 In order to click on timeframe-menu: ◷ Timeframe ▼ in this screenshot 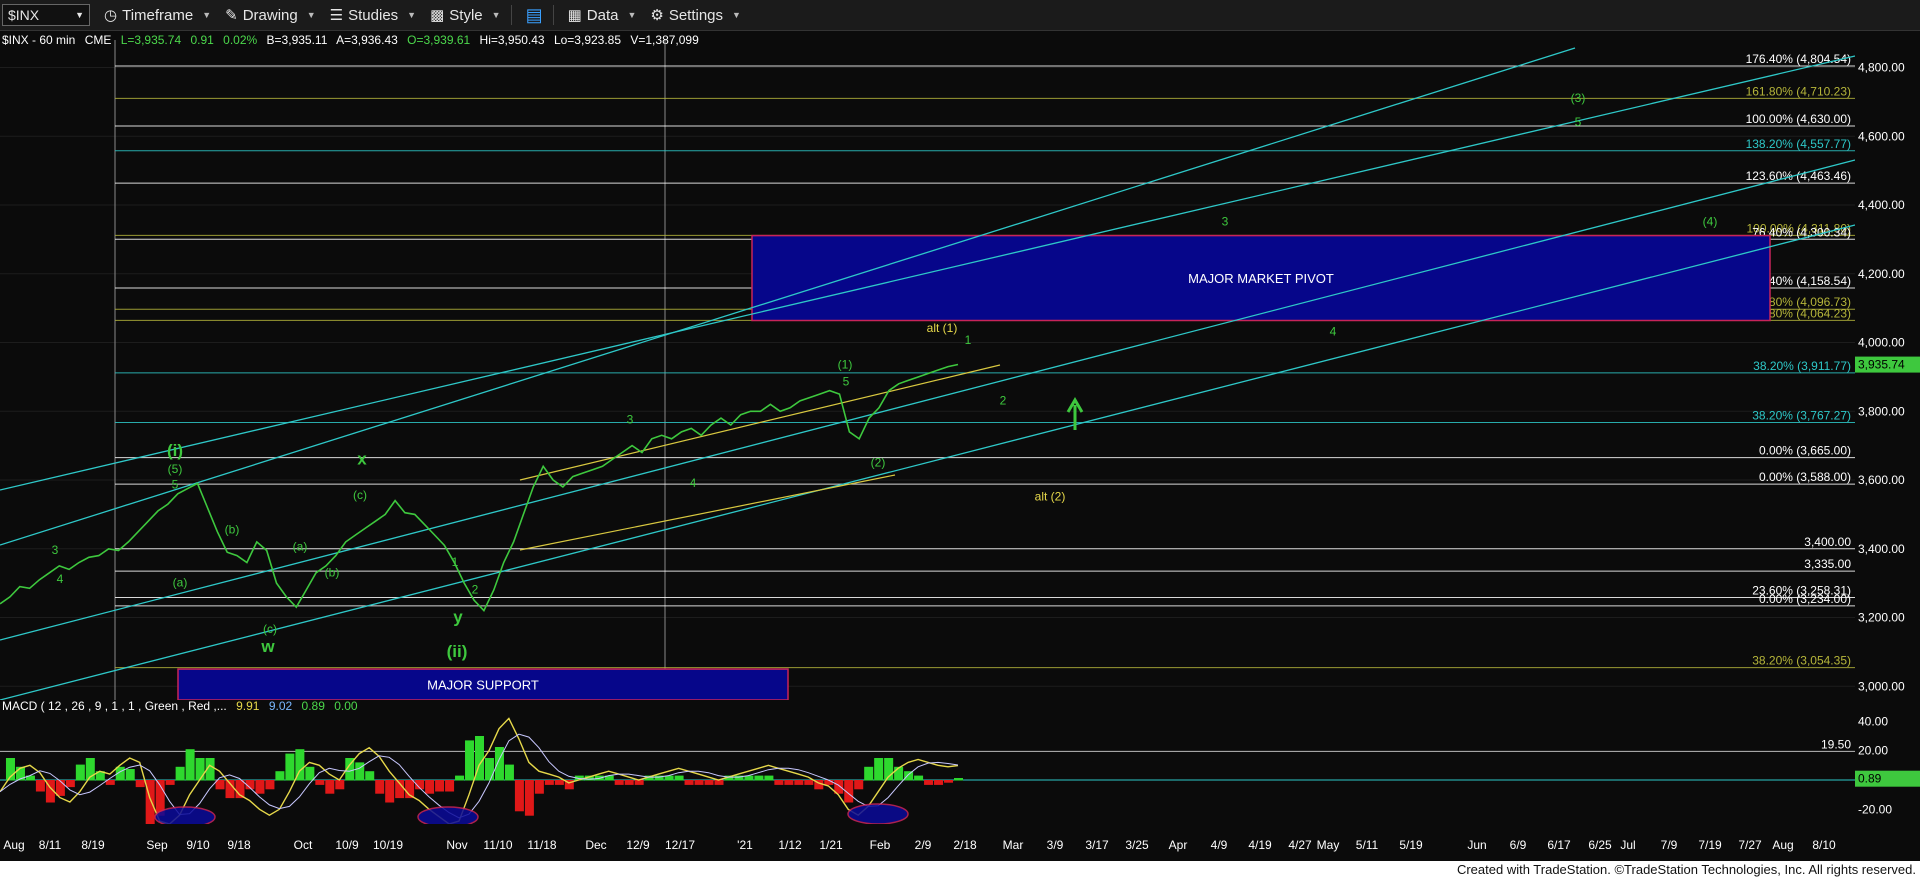, I will do `click(158, 15)`.